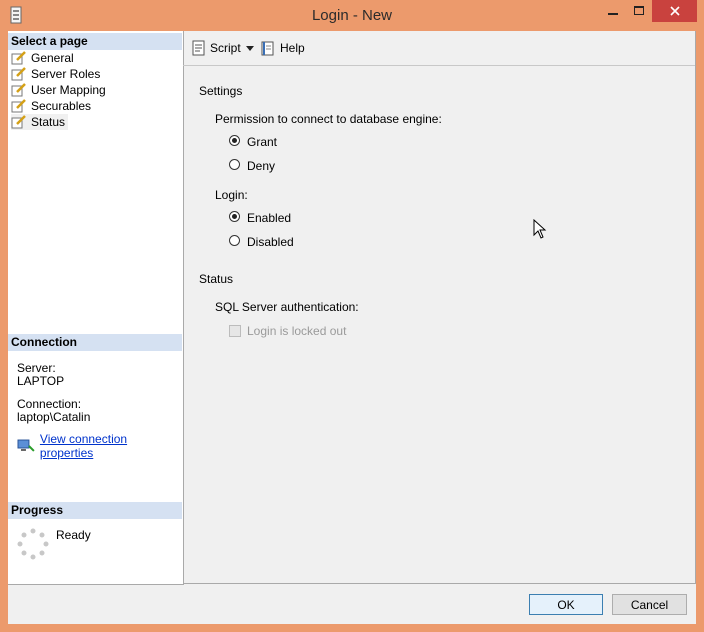 The height and width of the screenshot is (632, 704). I want to click on cancel-button: Cancel, so click(649, 604).